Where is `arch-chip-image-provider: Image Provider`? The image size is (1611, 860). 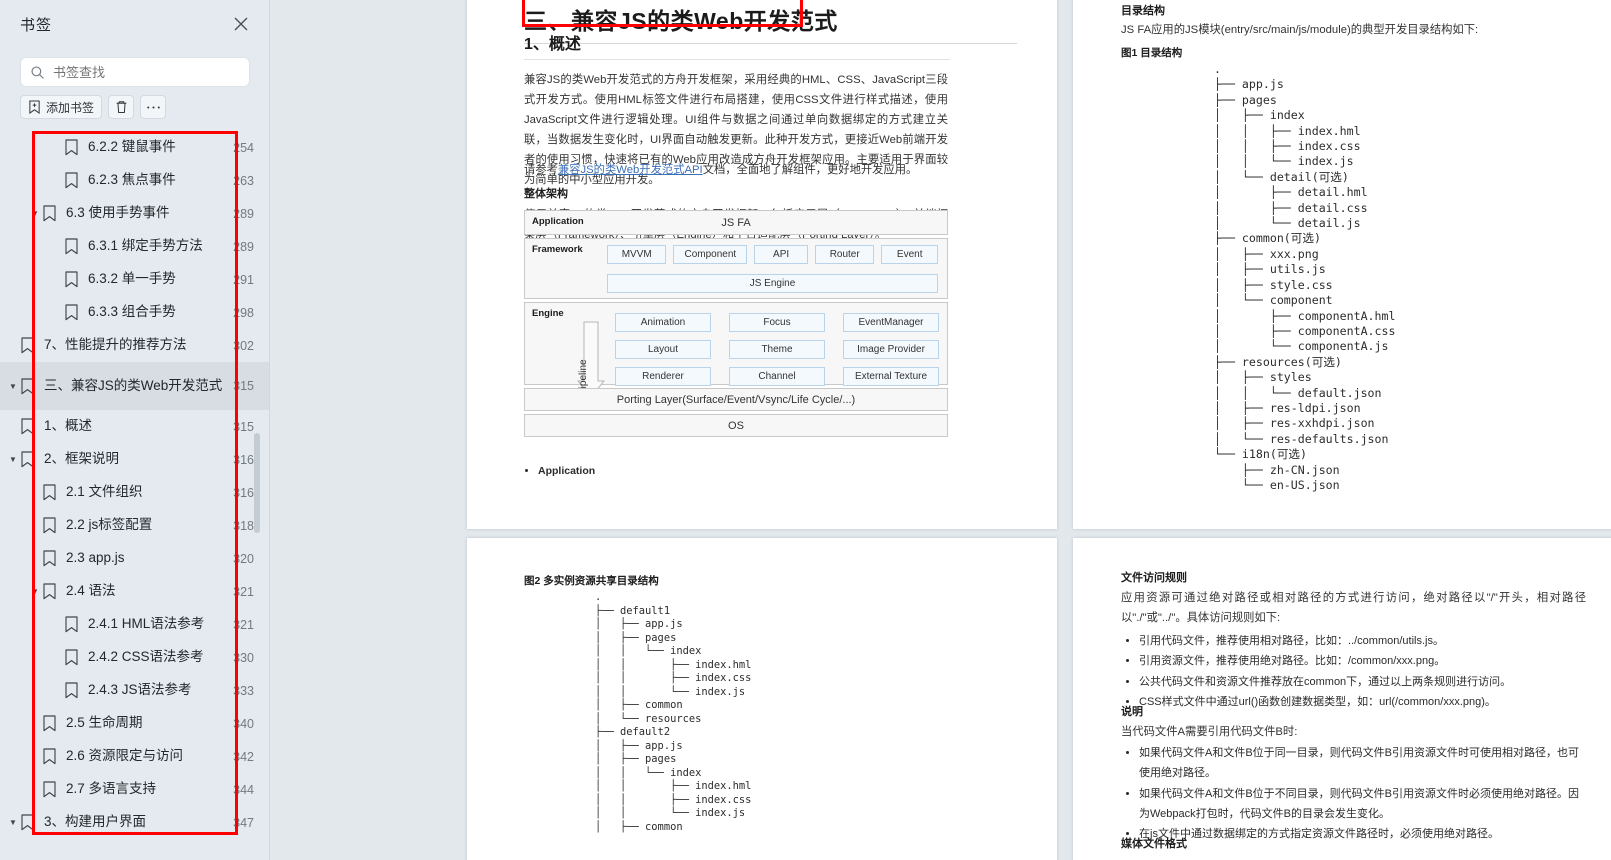 arch-chip-image-provider: Image Provider is located at coordinates (891, 349).